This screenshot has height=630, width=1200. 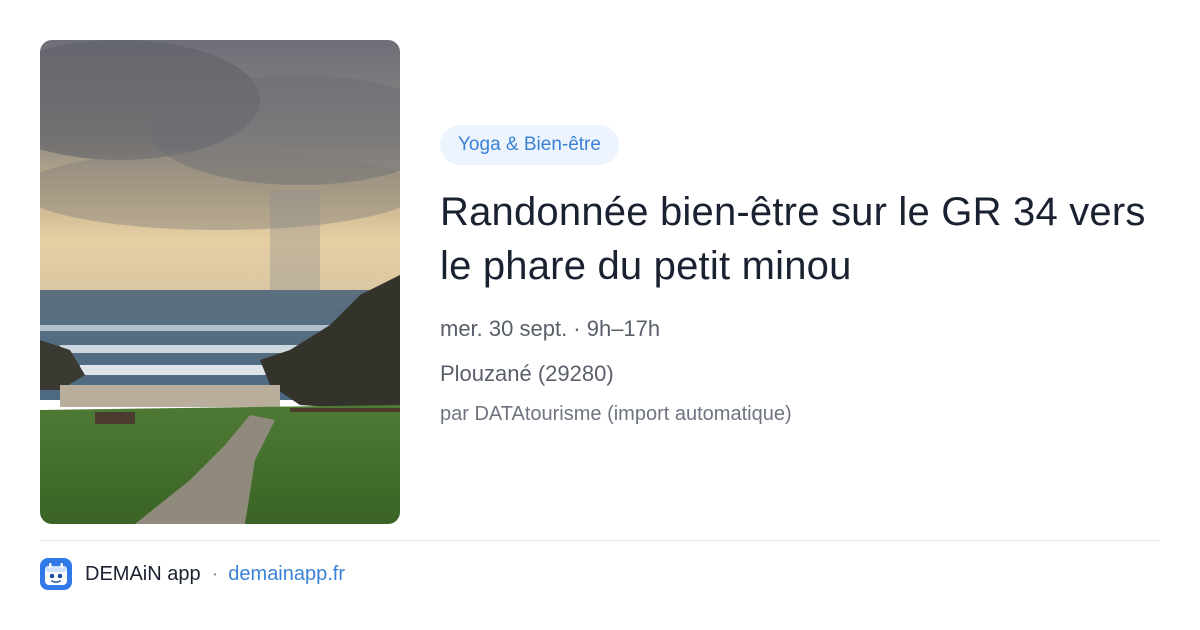 What do you see at coordinates (527, 373) in the screenshot?
I see `event-location: Plouzané (29280)` at bounding box center [527, 373].